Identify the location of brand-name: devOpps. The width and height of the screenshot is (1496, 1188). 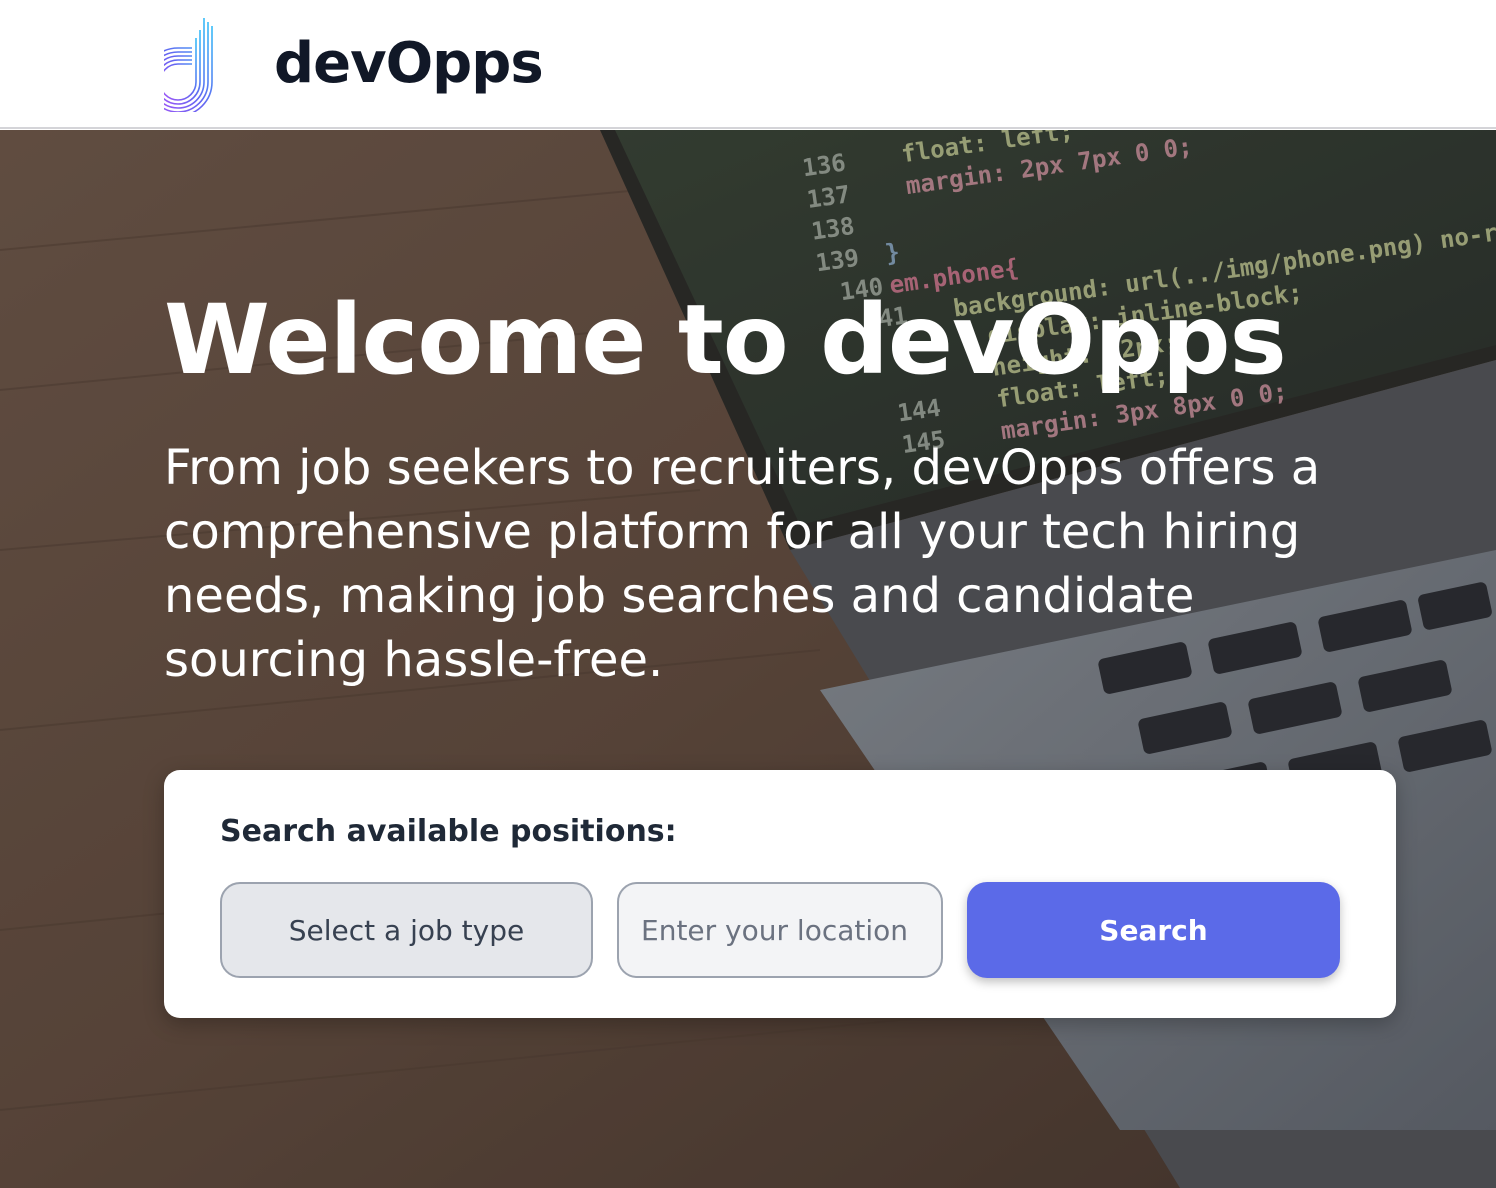
(409, 63).